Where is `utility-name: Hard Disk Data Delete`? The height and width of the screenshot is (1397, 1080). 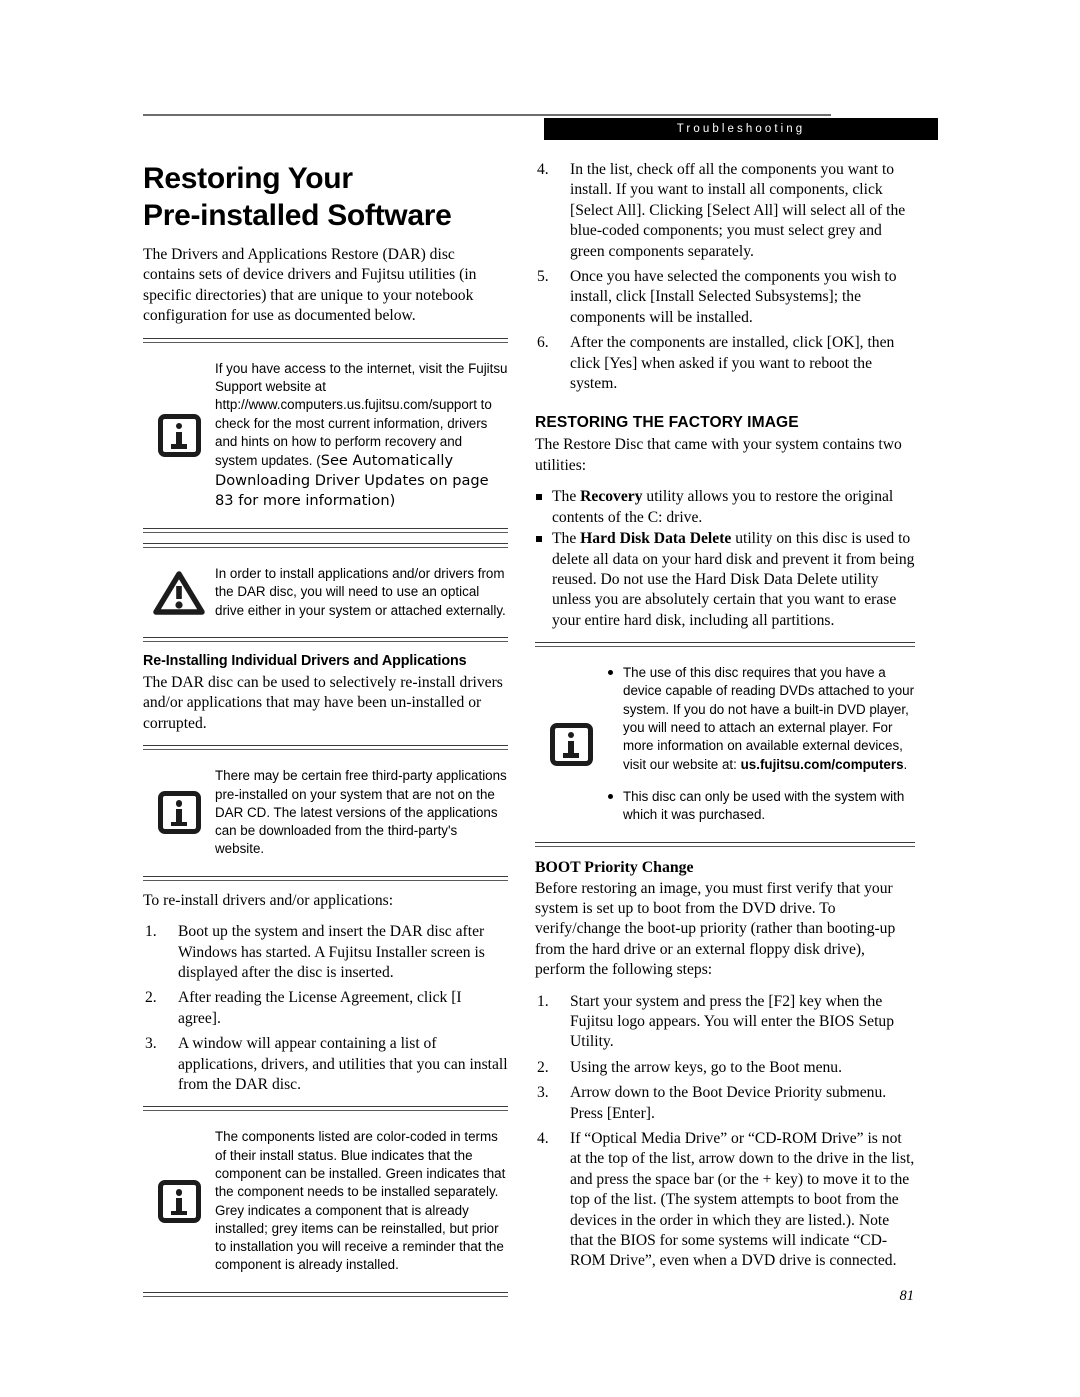 utility-name: Hard Disk Data Delete is located at coordinates (656, 539).